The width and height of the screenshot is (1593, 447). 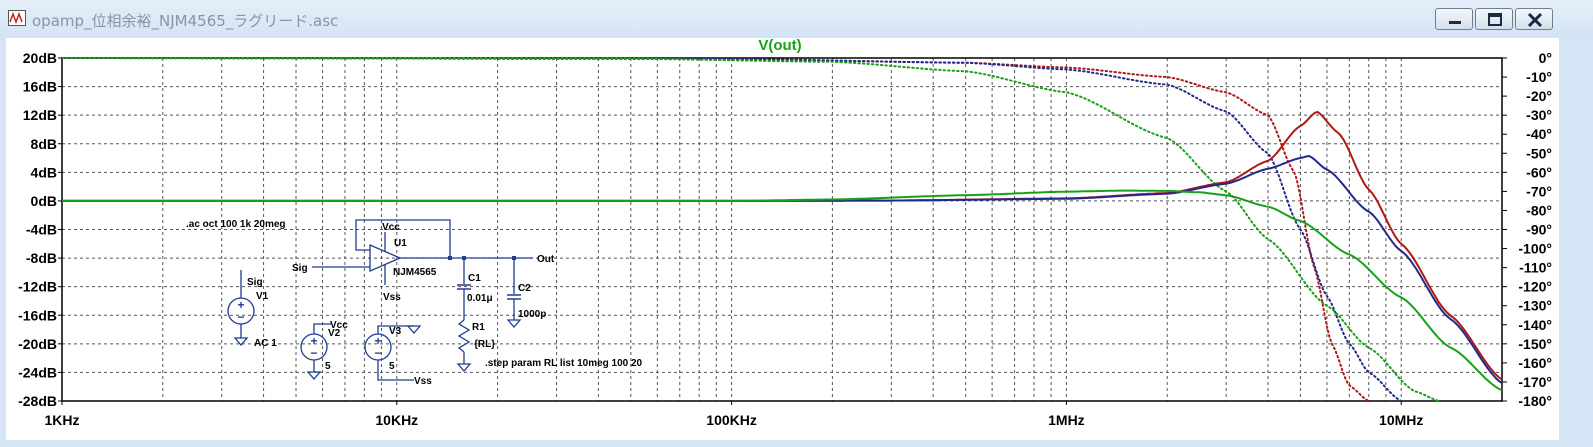 What do you see at coordinates (41, 258) in the screenshot?
I see `left-tick-label: -8dB` at bounding box center [41, 258].